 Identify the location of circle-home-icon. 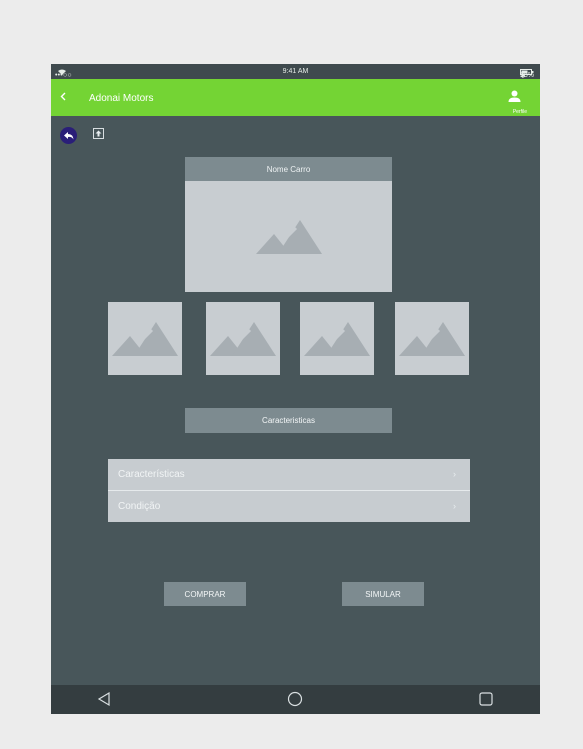
(295, 699).